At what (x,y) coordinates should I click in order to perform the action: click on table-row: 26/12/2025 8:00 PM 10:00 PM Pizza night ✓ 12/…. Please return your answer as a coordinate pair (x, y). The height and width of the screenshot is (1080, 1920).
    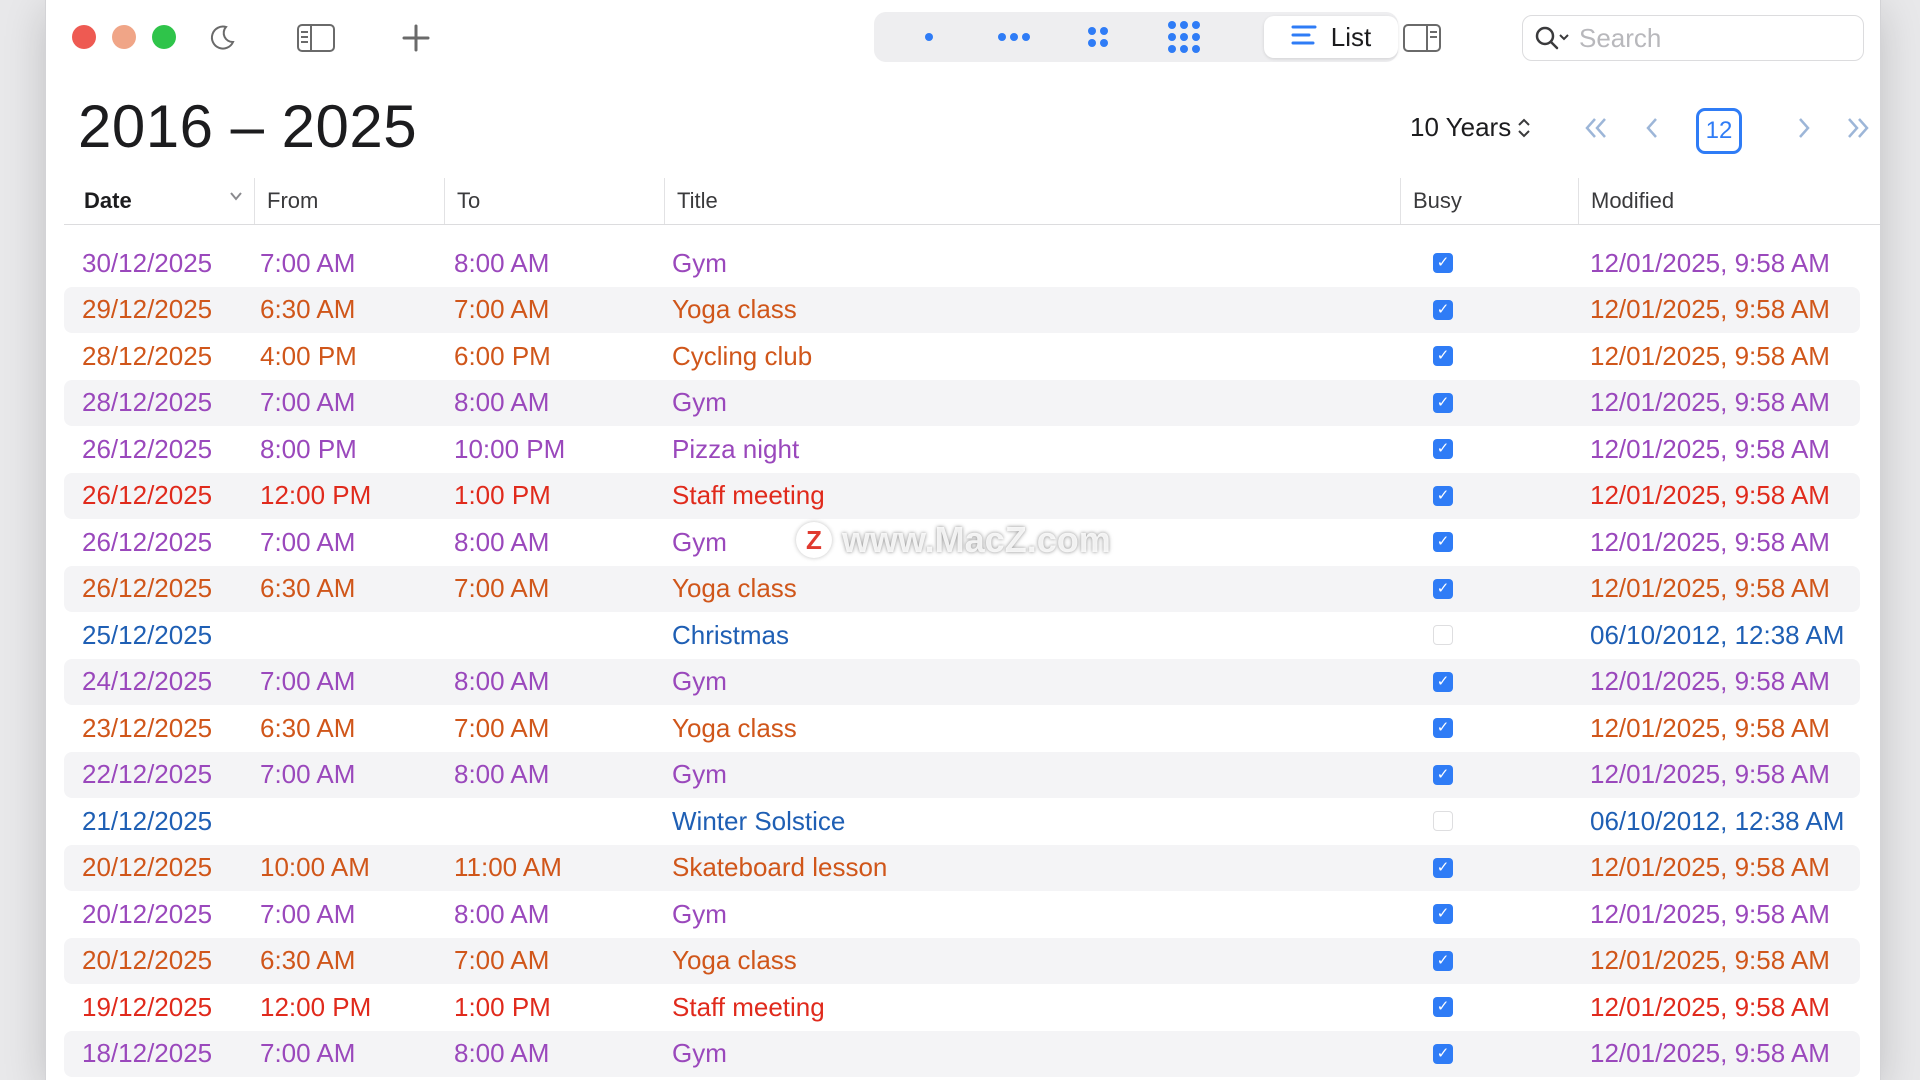
    Looking at the image, I should click on (962, 449).